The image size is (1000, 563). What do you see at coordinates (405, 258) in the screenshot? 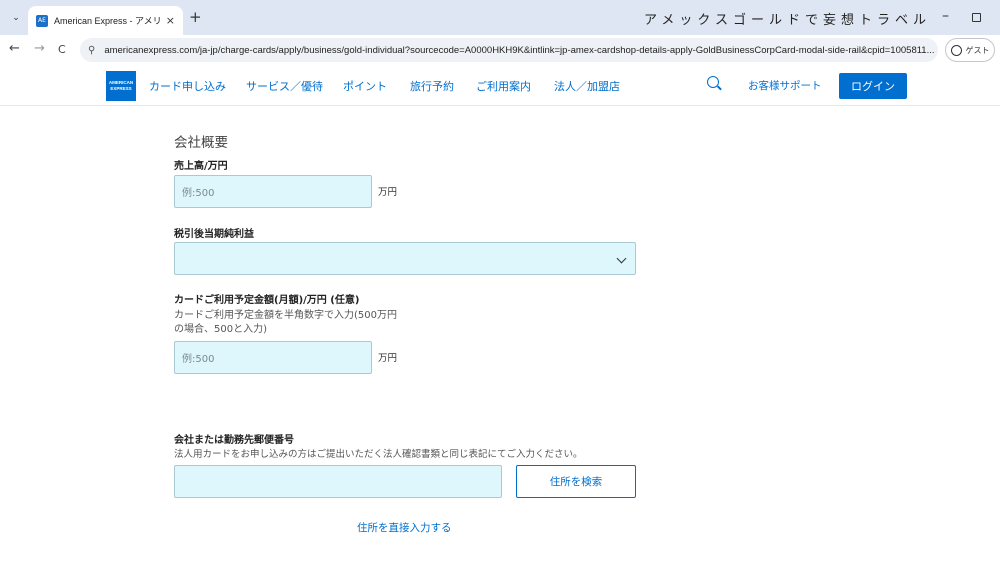
I see `net-income-select` at bounding box center [405, 258].